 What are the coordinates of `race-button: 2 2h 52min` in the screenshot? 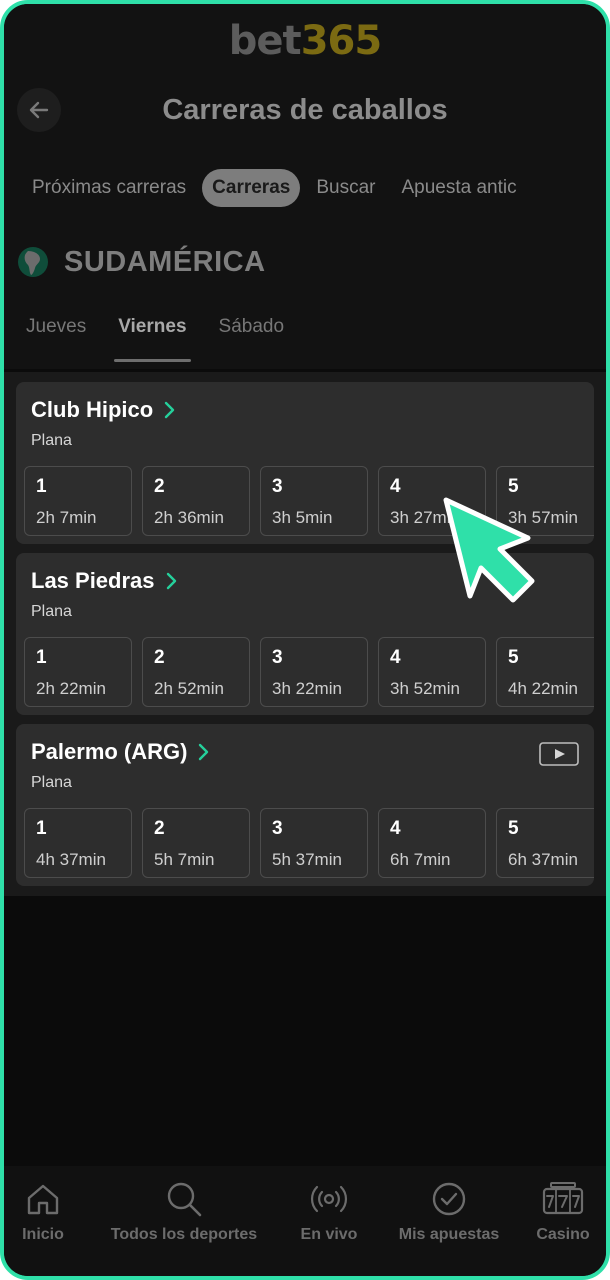 It's located at (196, 672).